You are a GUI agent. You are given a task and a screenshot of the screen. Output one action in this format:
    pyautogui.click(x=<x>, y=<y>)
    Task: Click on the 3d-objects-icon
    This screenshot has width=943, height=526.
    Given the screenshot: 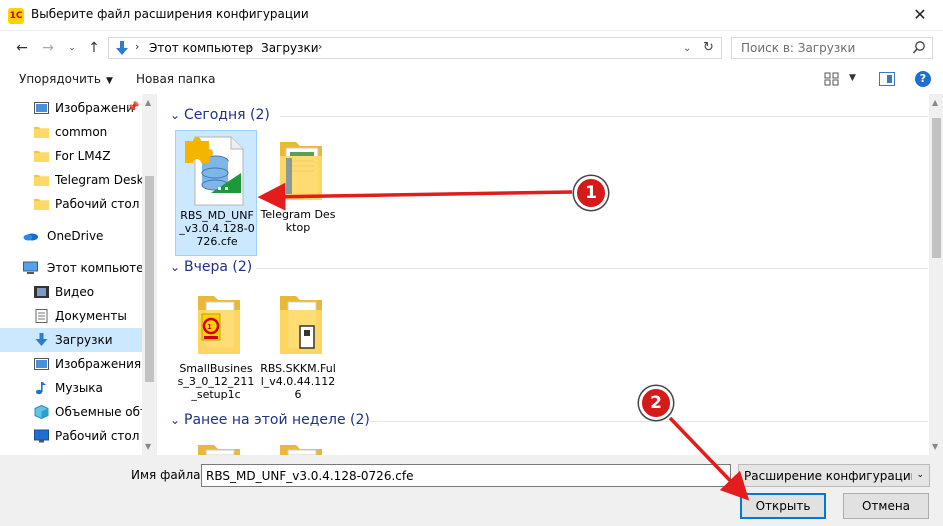 What is the action you would take?
    pyautogui.click(x=41, y=412)
    